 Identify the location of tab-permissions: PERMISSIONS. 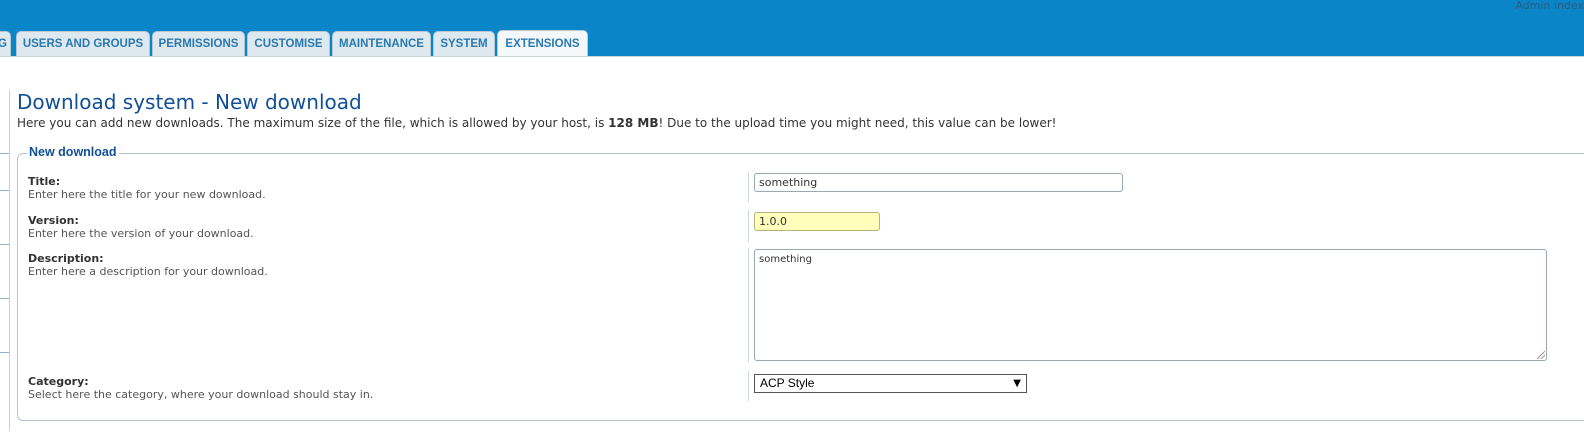
(198, 43).